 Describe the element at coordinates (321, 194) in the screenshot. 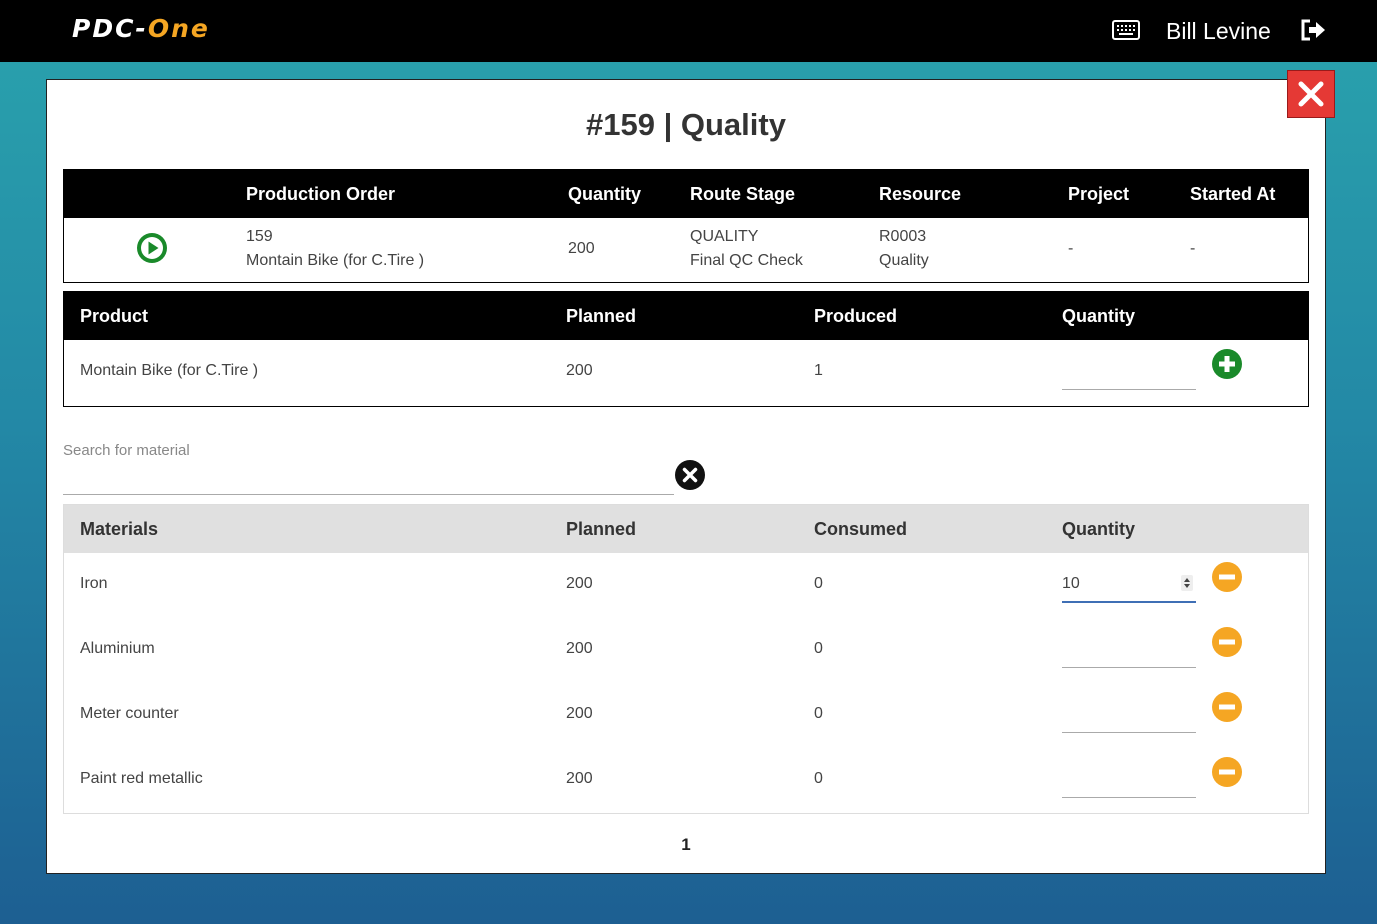

I see `col-production-order: Production Order` at that location.